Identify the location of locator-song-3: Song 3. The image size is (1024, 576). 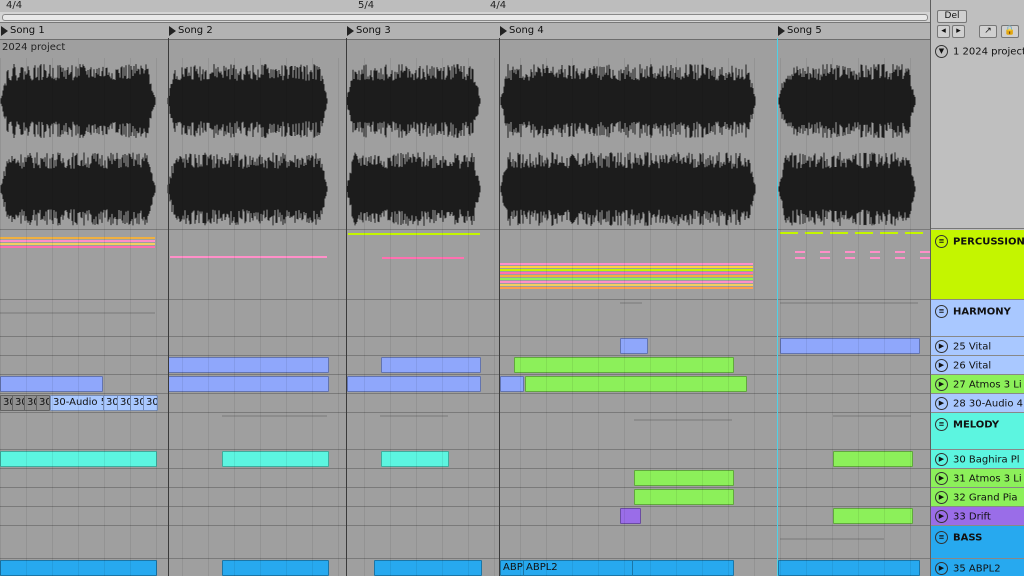
(368, 31).